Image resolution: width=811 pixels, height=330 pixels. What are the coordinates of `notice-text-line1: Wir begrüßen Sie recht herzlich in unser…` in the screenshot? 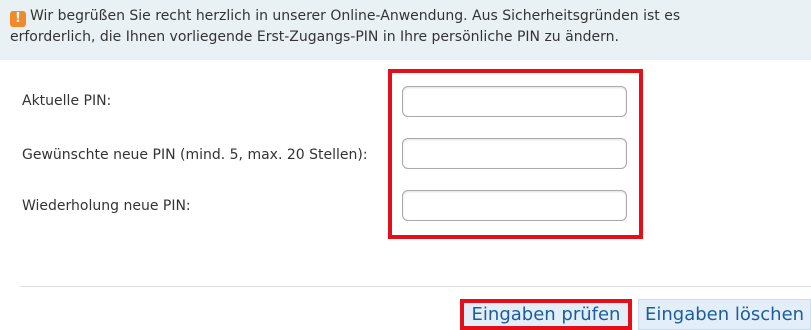 It's located at (355, 16).